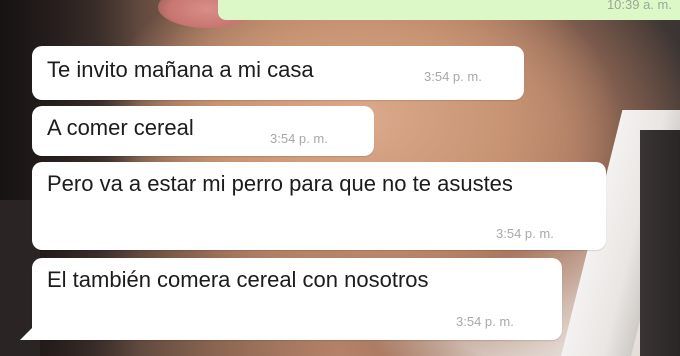 The image size is (680, 356). Describe the element at coordinates (660, 243) in the screenshot. I see `wallpaper-jacket` at that location.